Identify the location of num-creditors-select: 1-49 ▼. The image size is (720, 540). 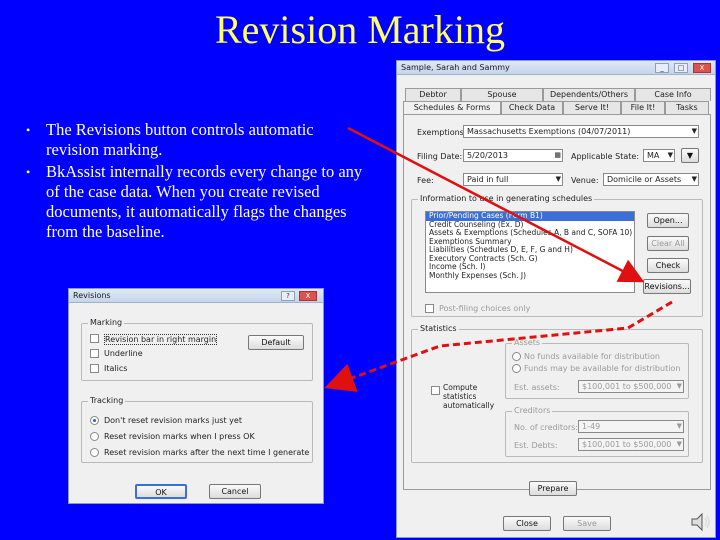
(631, 426).